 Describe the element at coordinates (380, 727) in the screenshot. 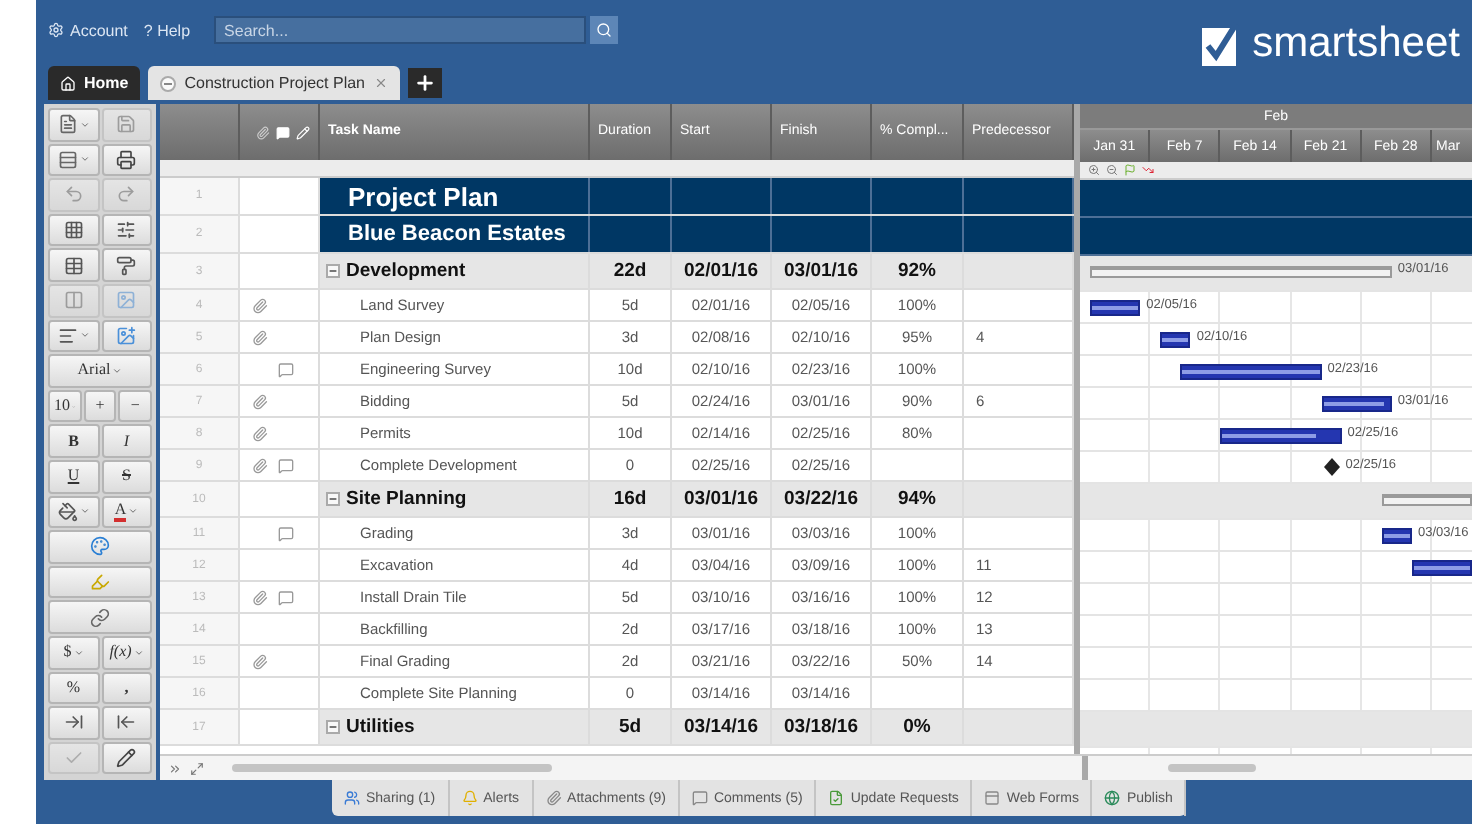

I see `task-name: Utilities` at that location.